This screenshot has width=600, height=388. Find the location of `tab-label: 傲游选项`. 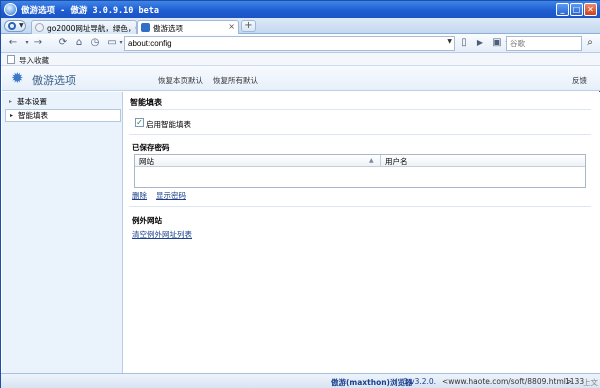

tab-label: 傲游选项 is located at coordinates (168, 28).